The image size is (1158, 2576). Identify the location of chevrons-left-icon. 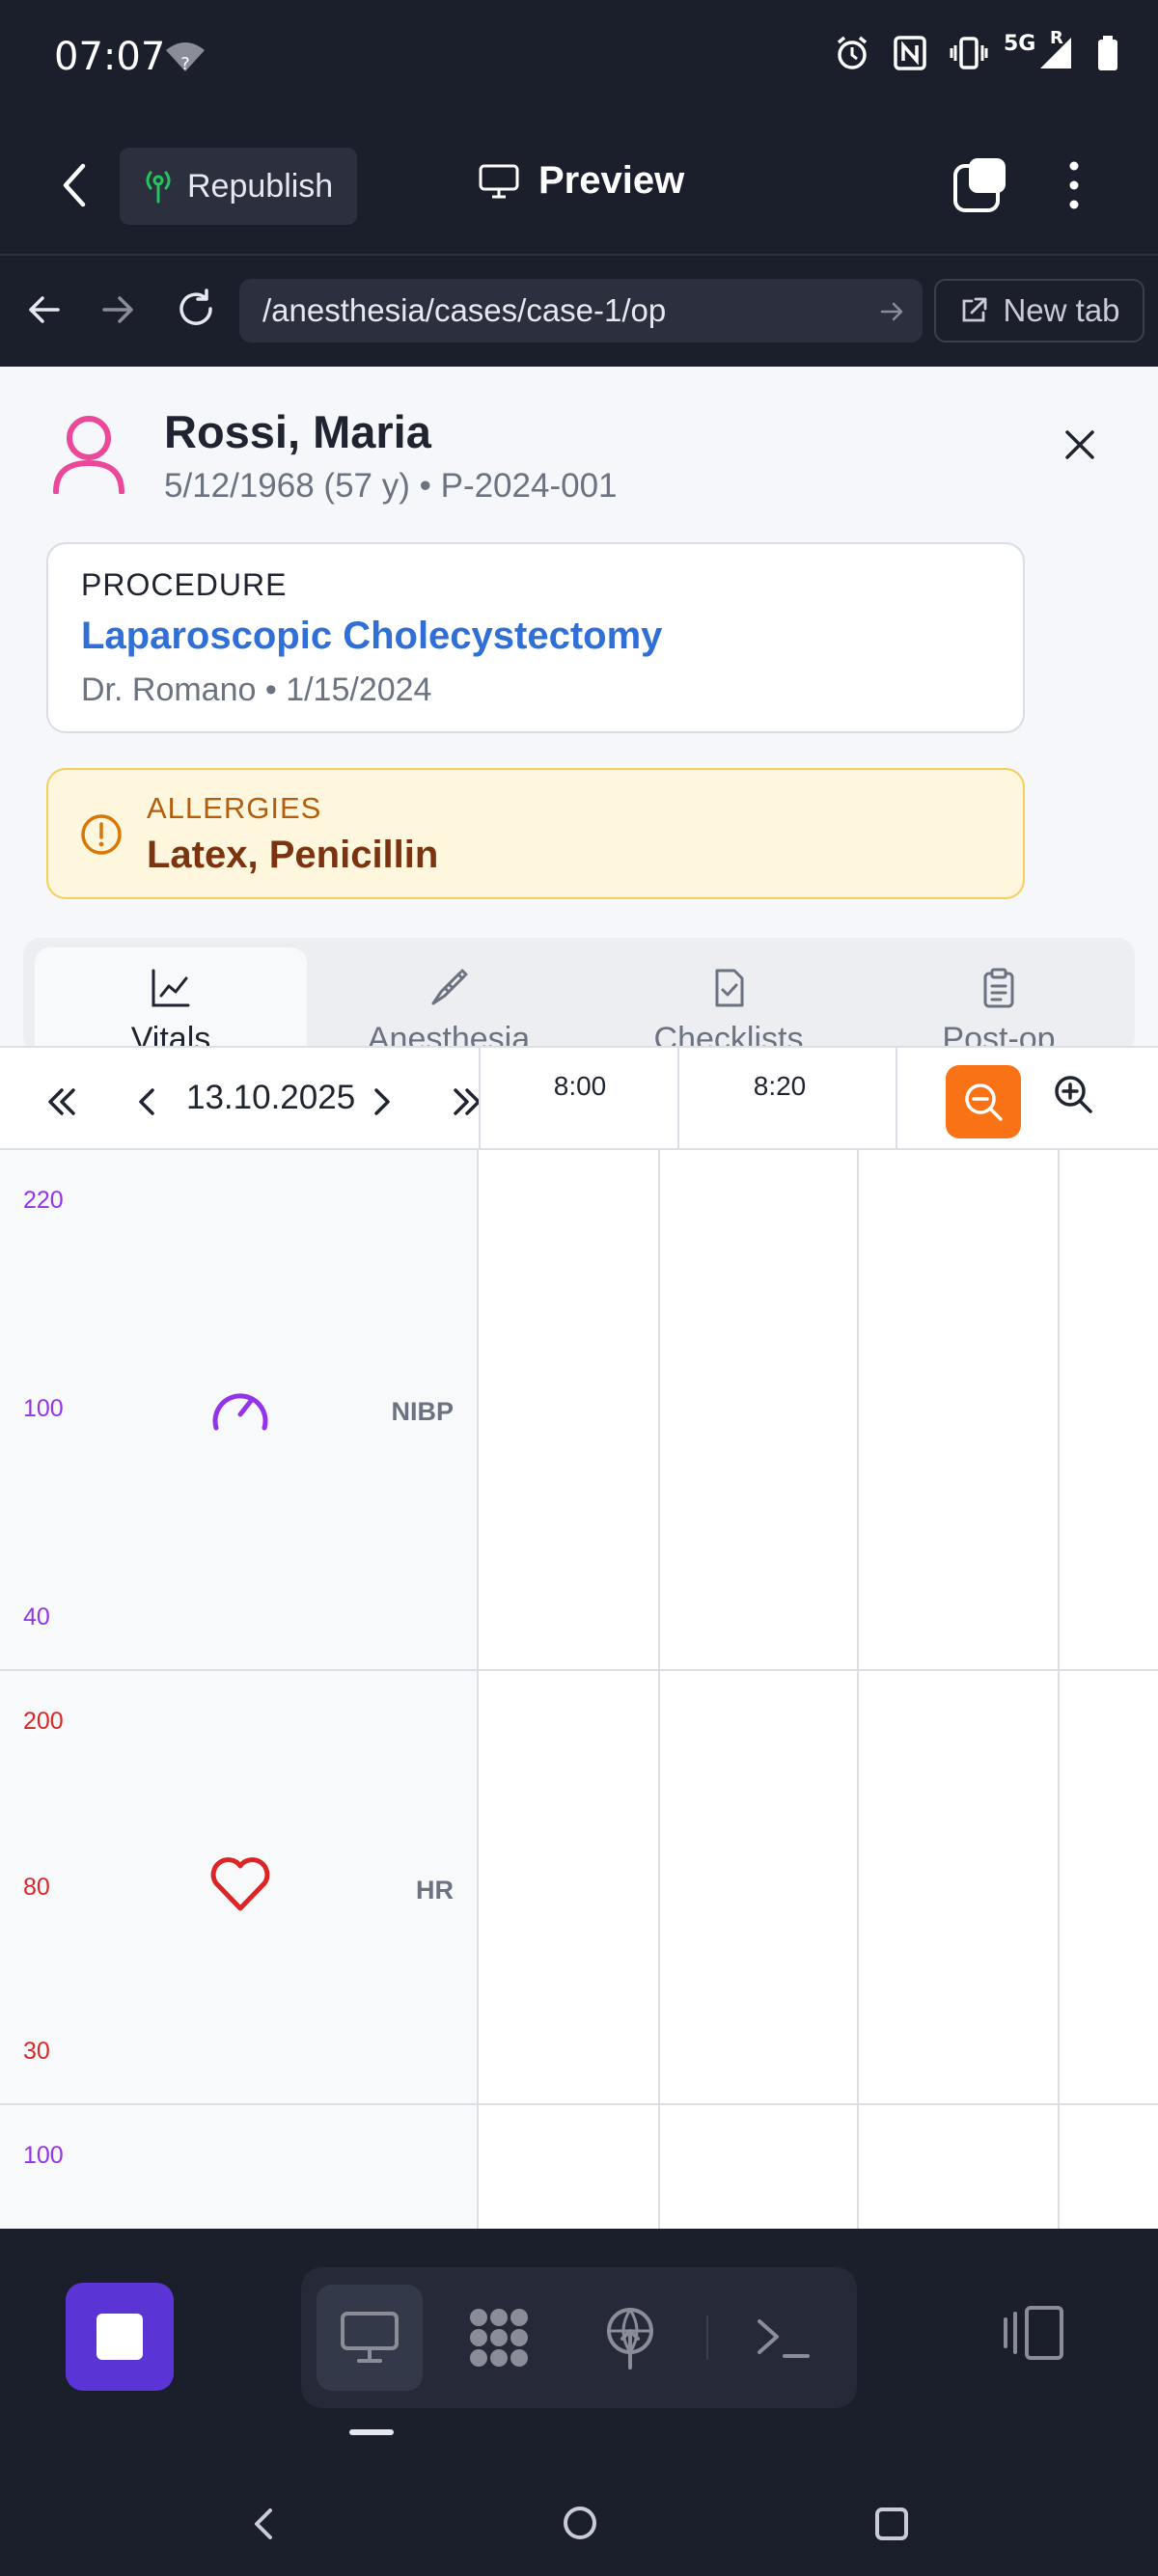
(61, 1101).